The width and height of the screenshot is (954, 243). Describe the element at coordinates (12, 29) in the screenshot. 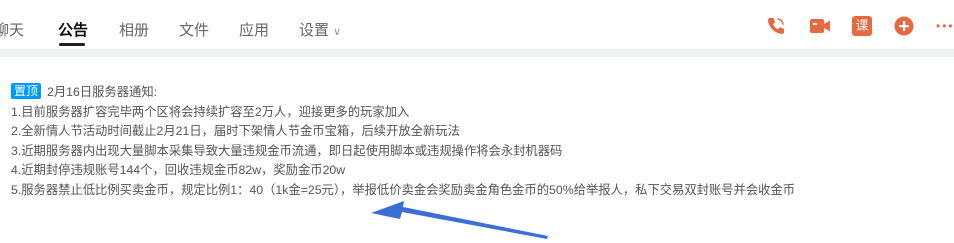

I see `tab-chat: 聊天` at that location.